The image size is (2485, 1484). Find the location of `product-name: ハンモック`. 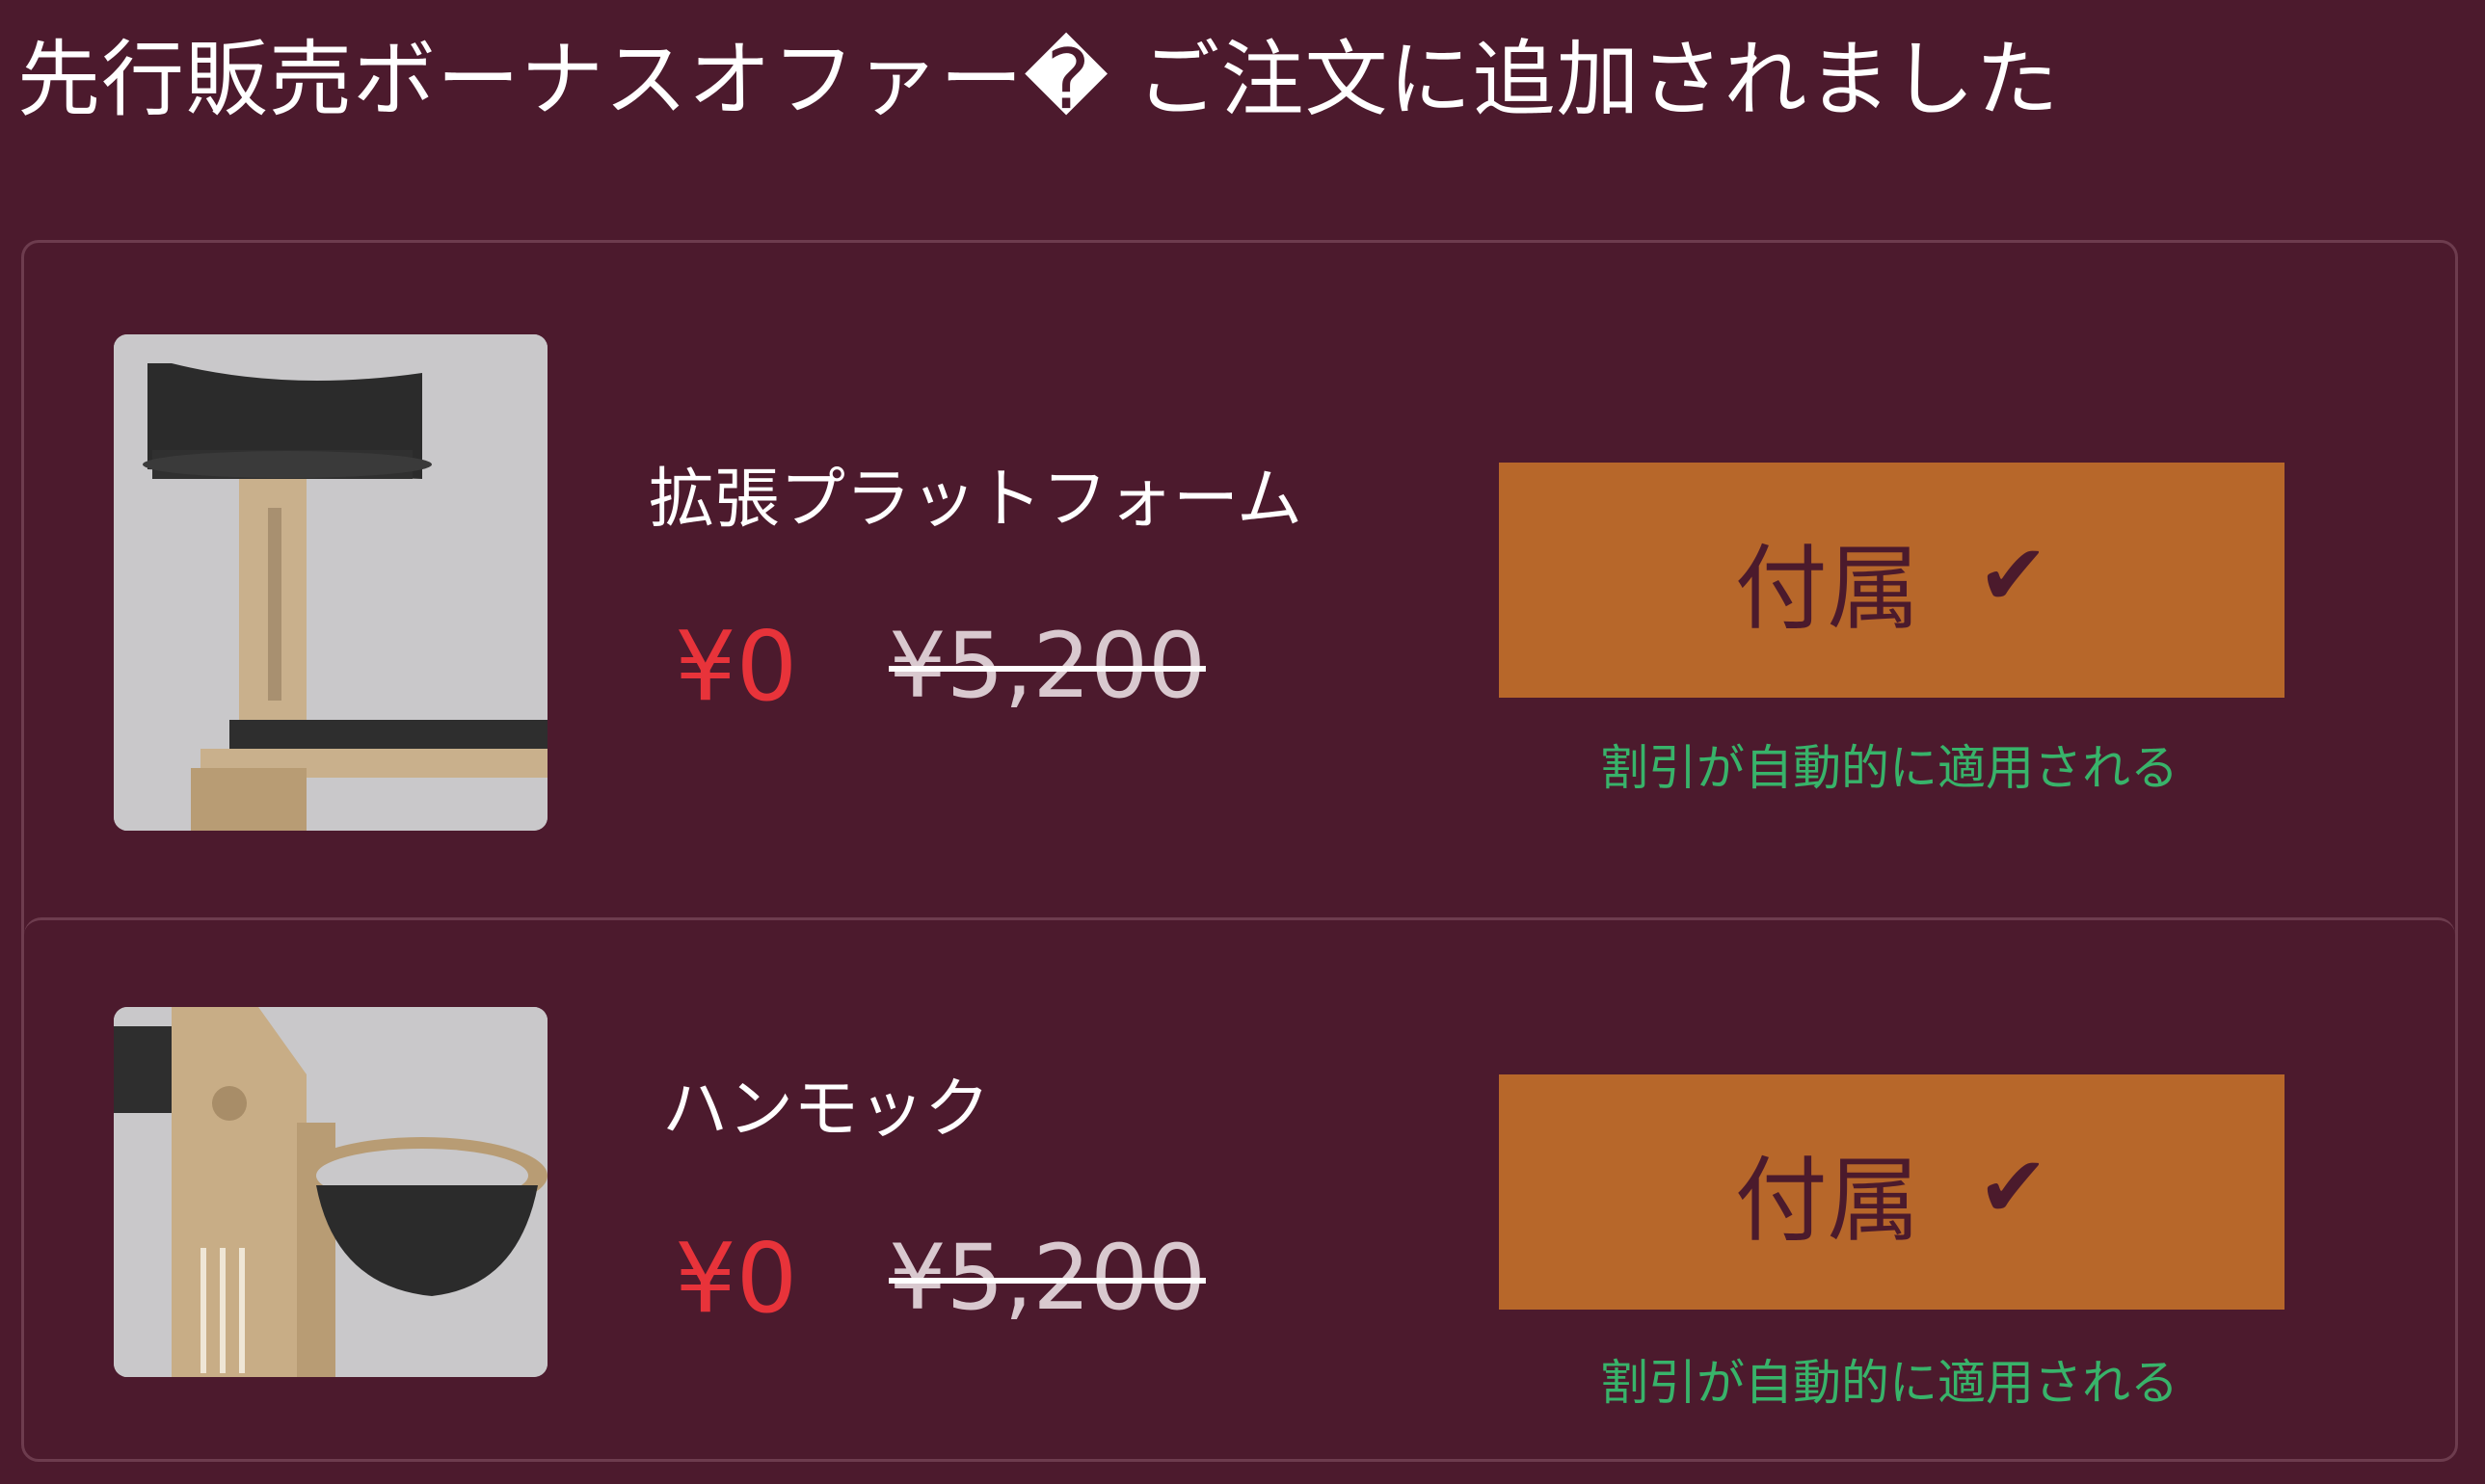

product-name: ハンモック is located at coordinates (826, 1110).